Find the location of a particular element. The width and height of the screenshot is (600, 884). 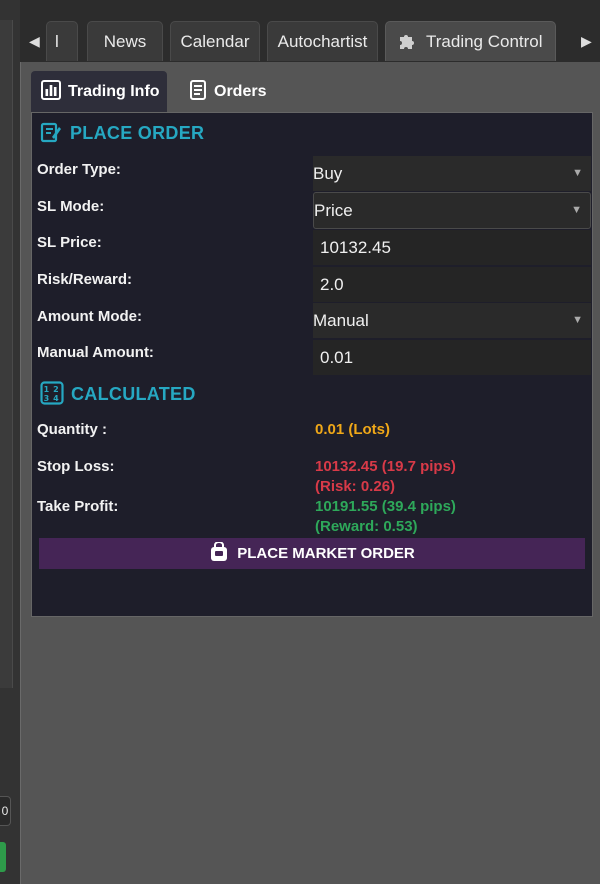

puzzle-icon is located at coordinates (407, 42).